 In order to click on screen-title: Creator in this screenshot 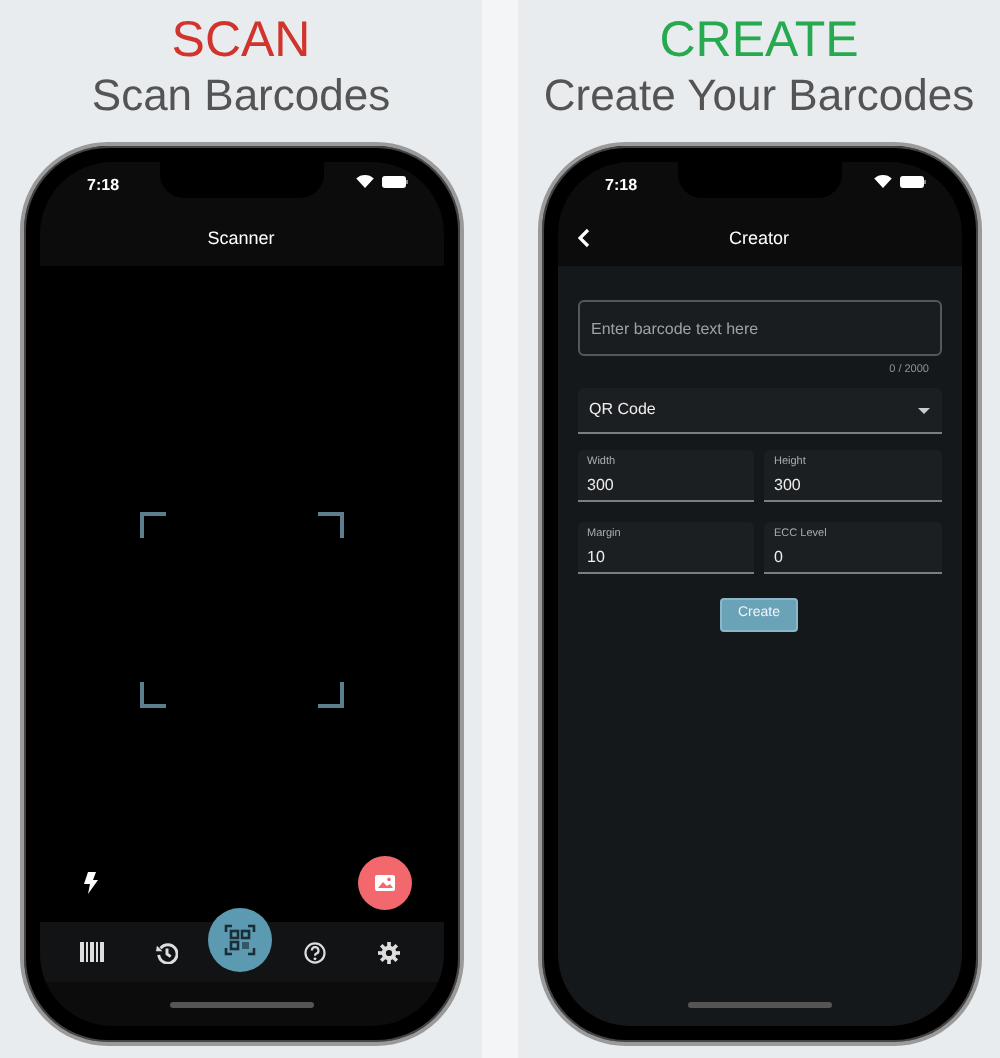, I will do `click(758, 239)`.